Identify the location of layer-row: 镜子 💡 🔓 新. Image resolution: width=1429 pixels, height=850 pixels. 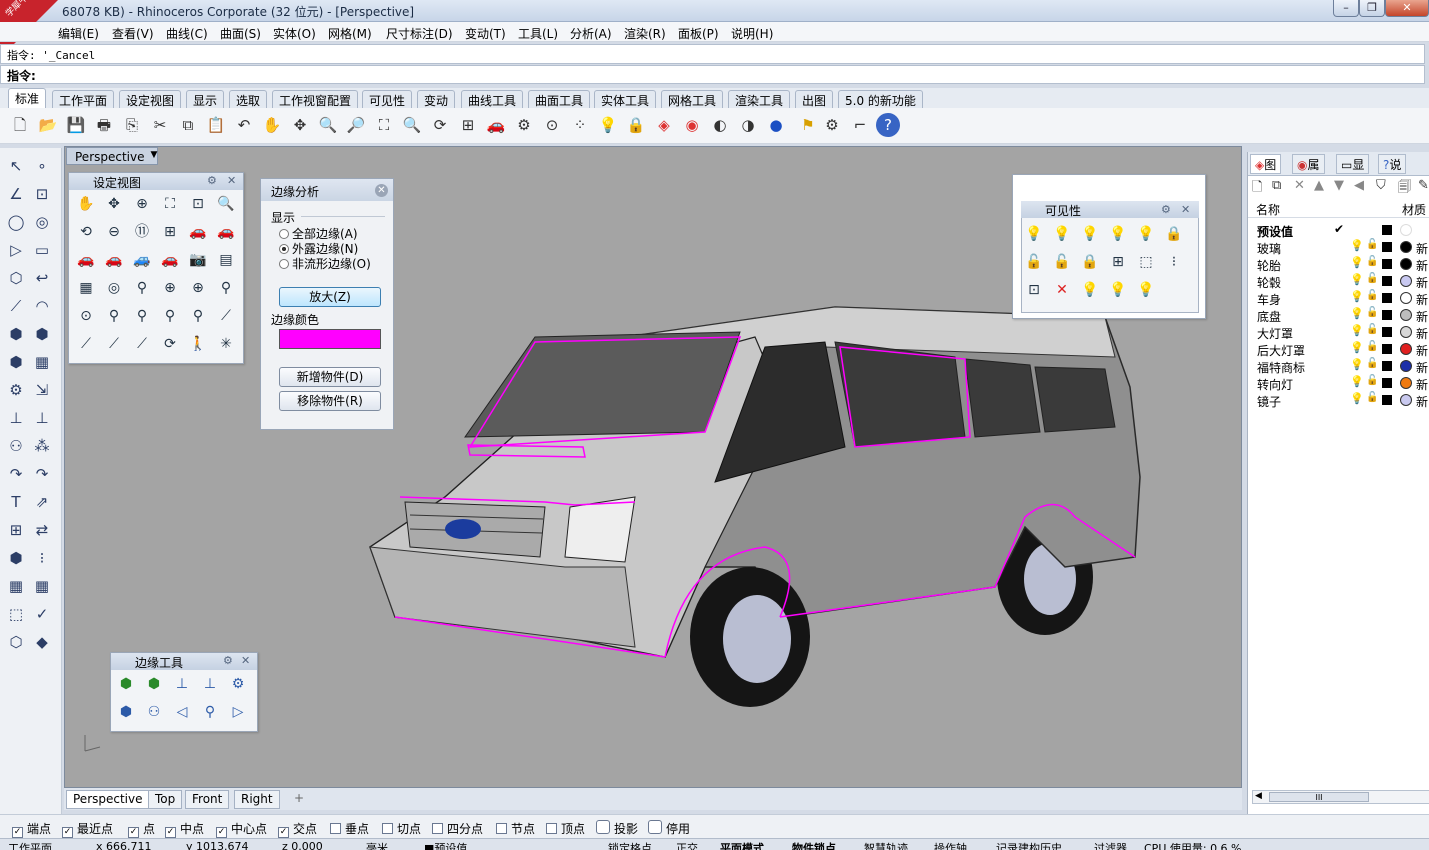
(1338, 400).